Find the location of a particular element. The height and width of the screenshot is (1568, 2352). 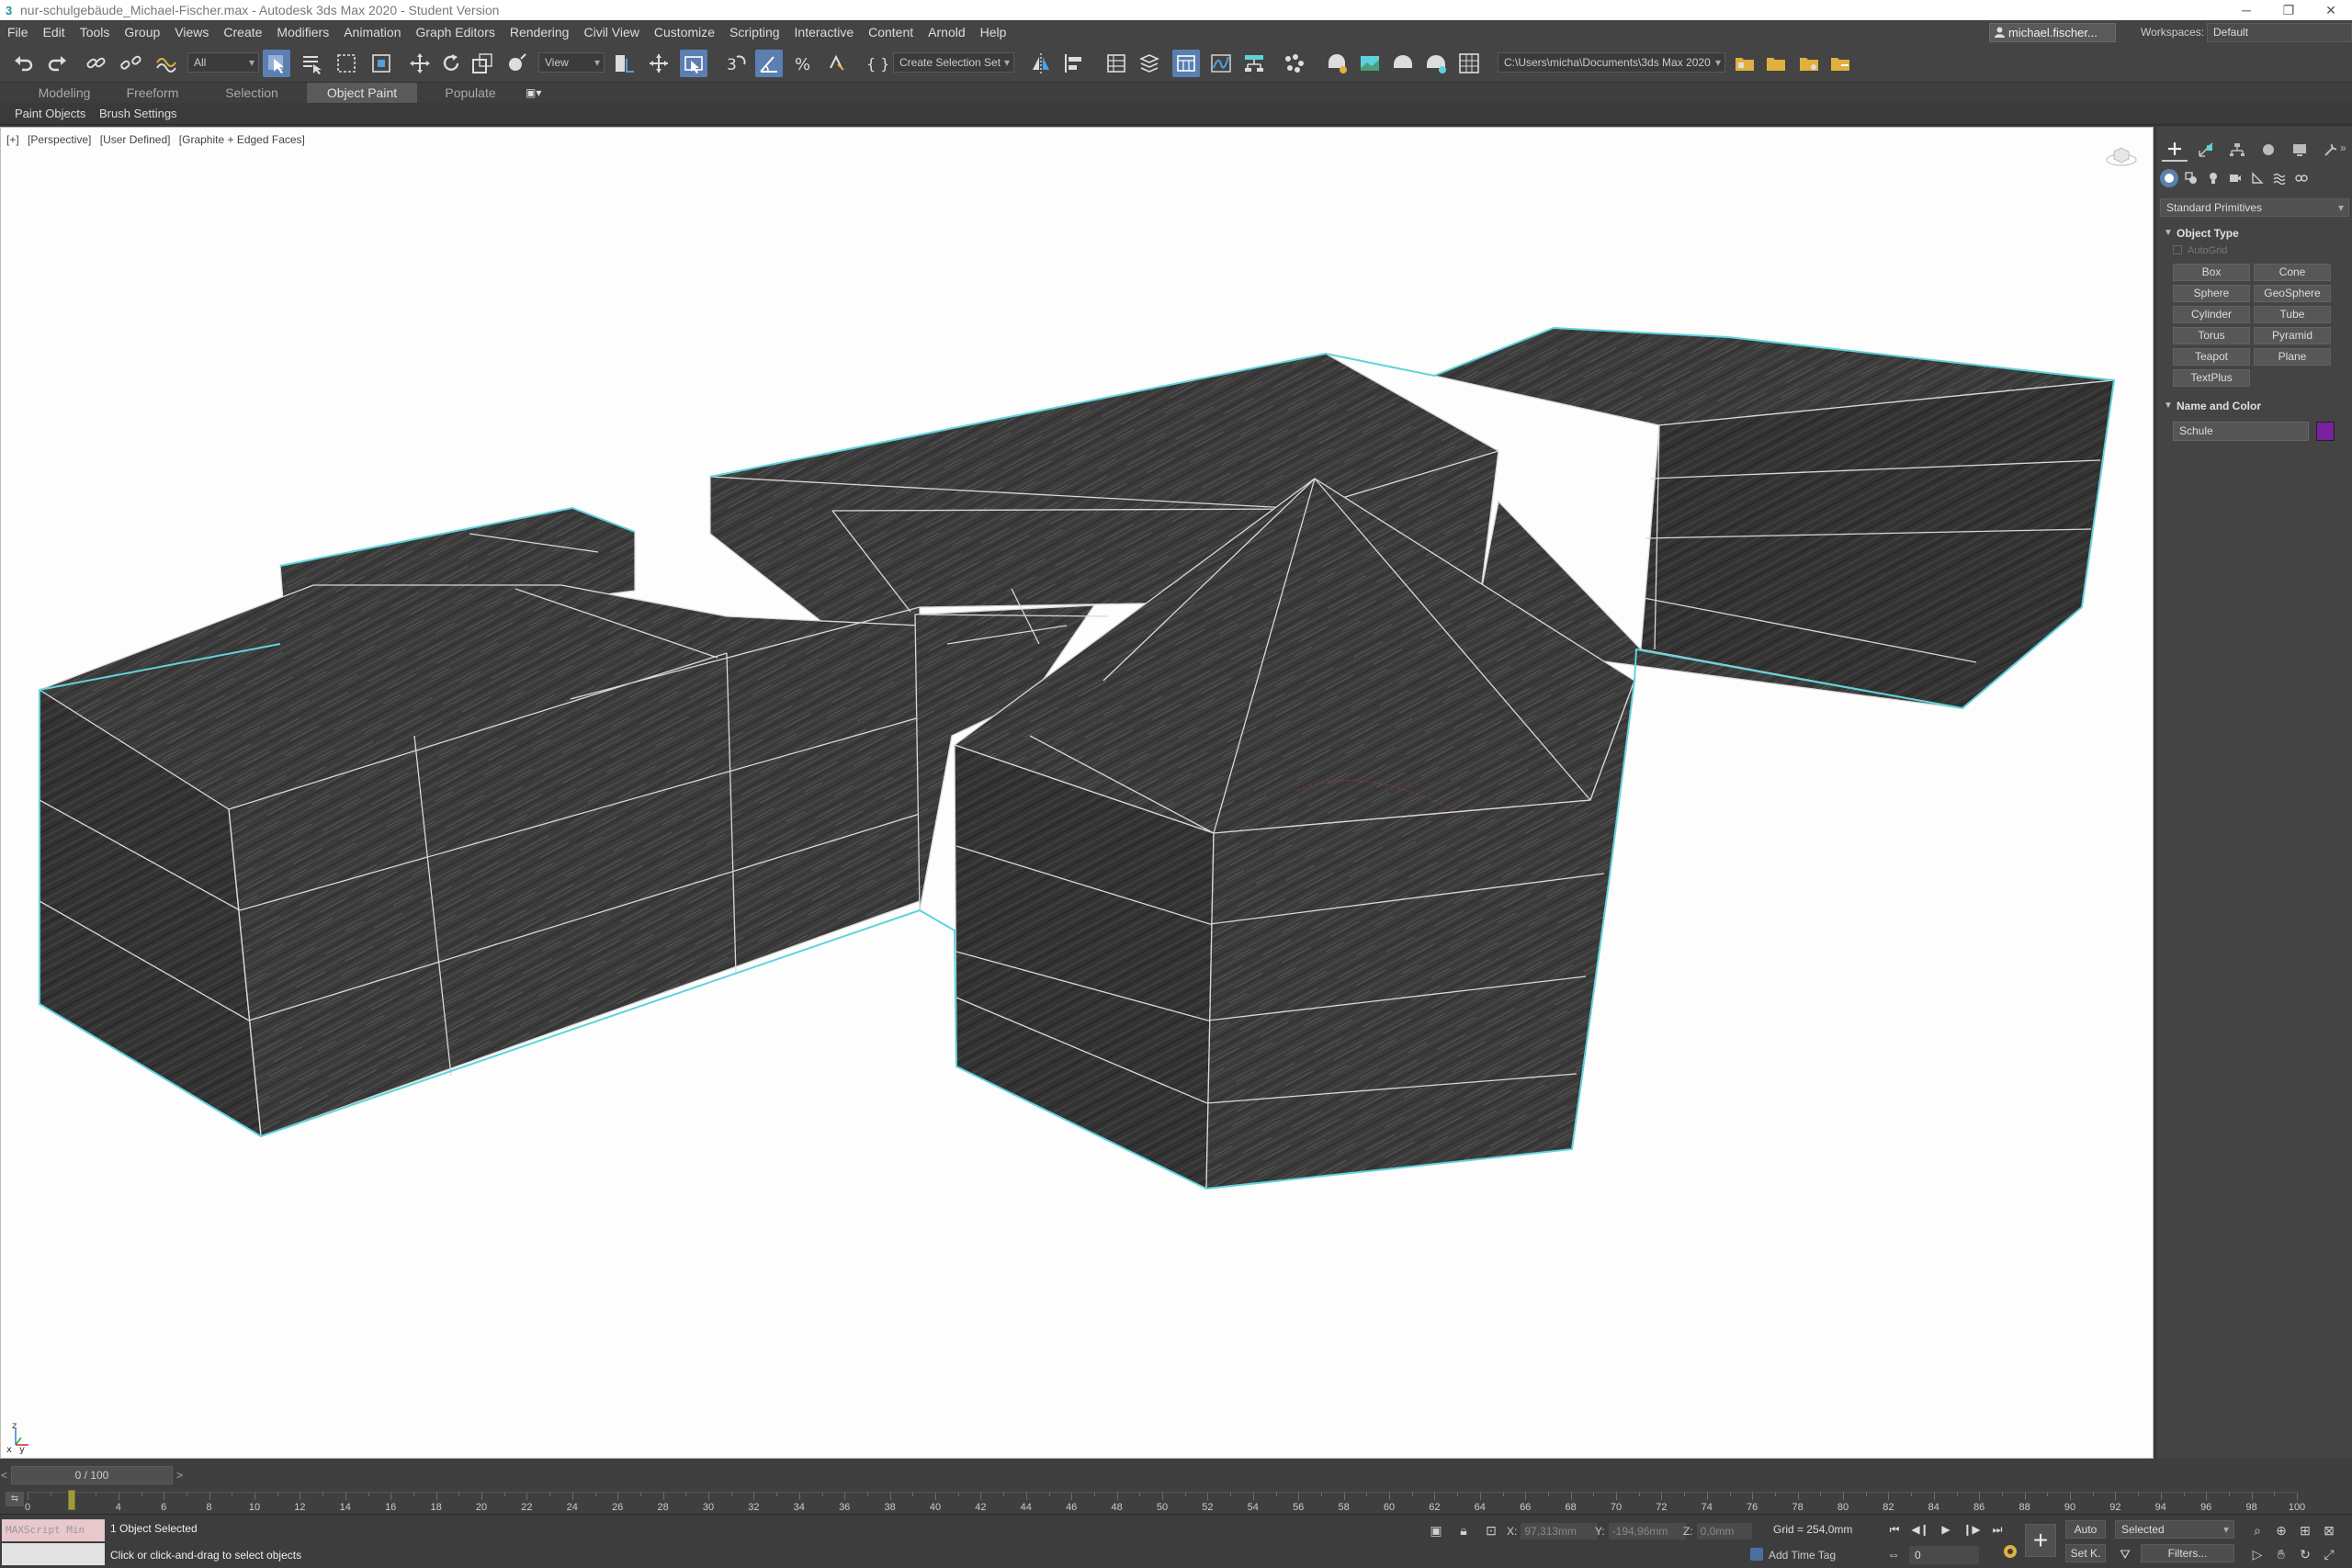

material-editor-icon is located at coordinates (1295, 64).